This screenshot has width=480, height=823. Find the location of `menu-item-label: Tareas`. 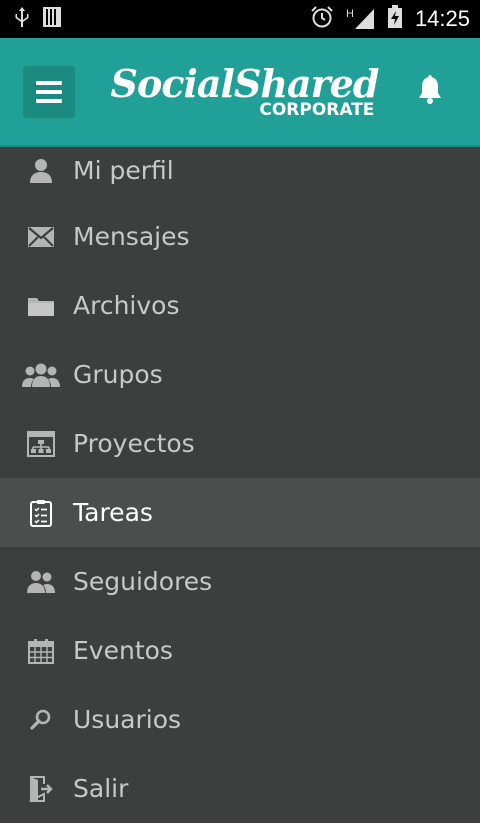

menu-item-label: Tareas is located at coordinates (113, 512).